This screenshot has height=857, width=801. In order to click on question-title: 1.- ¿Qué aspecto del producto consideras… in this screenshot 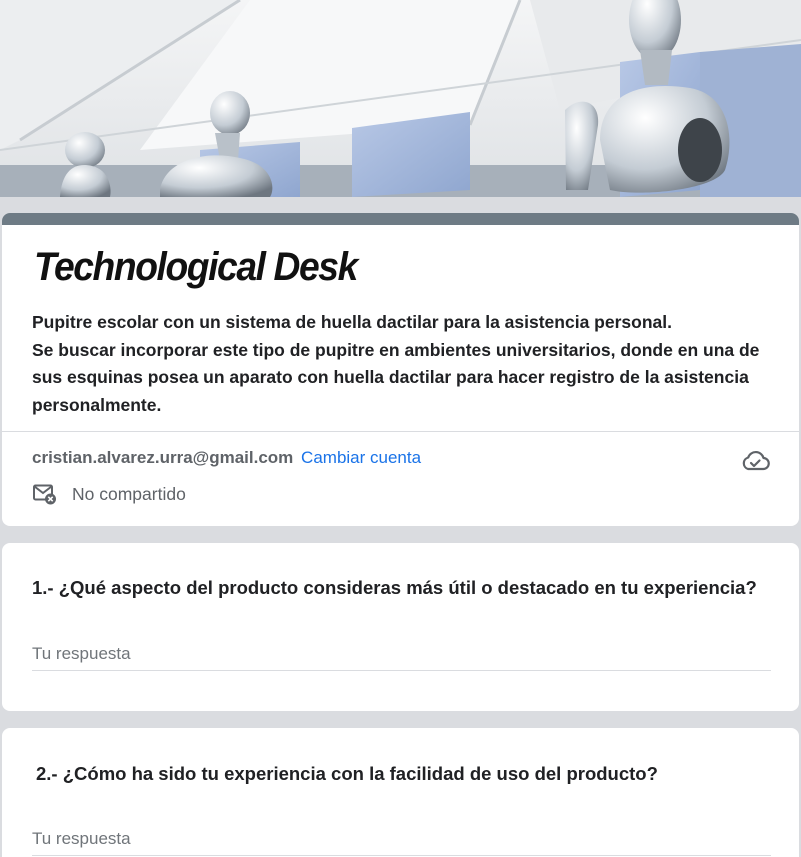, I will do `click(394, 587)`.